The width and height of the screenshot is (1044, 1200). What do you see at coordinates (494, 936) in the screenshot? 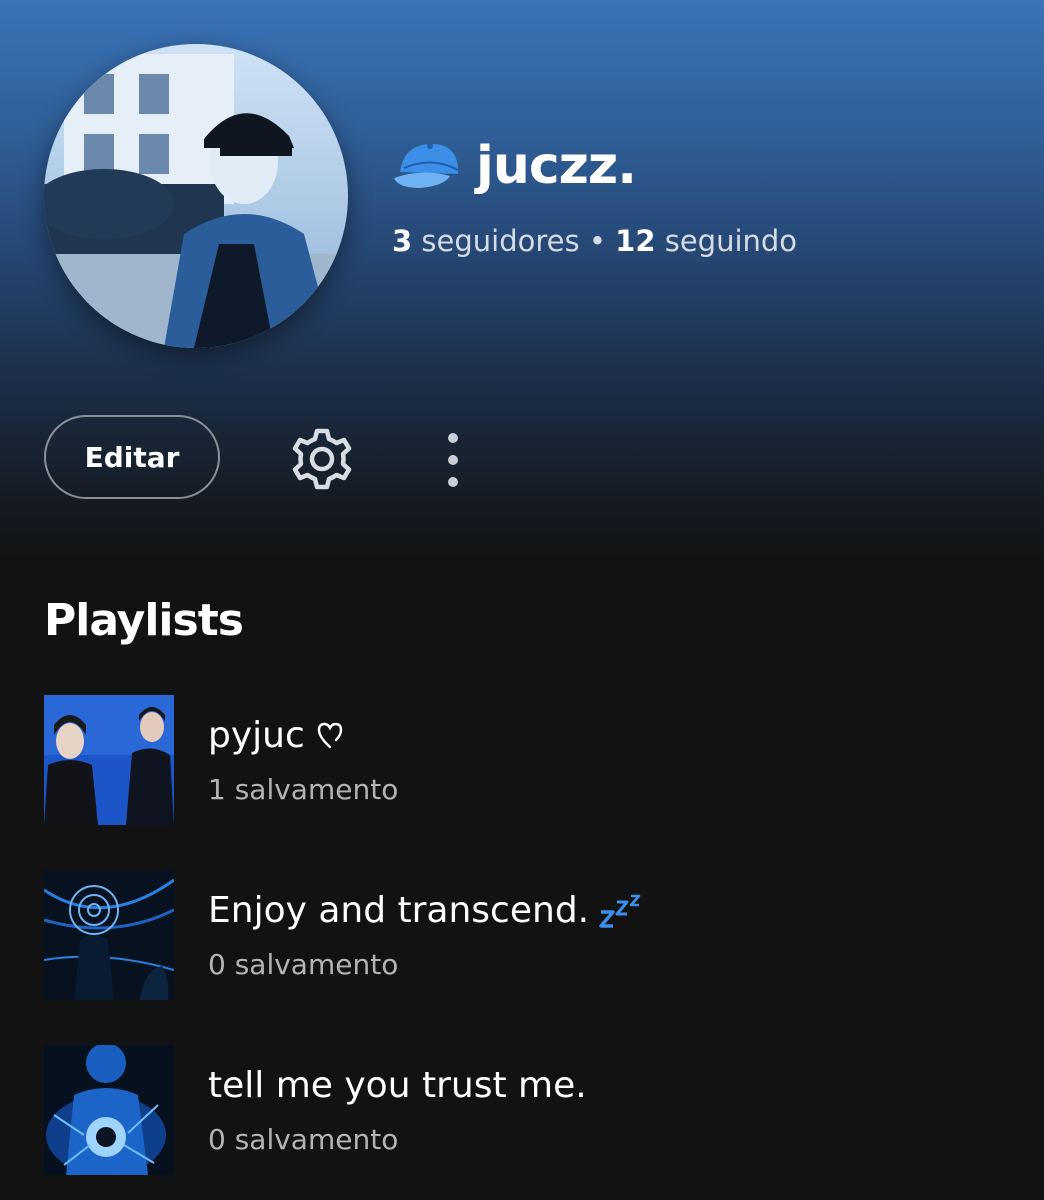
I see `playlist-item: Enjoy and transcend. 0 salvamento` at bounding box center [494, 936].